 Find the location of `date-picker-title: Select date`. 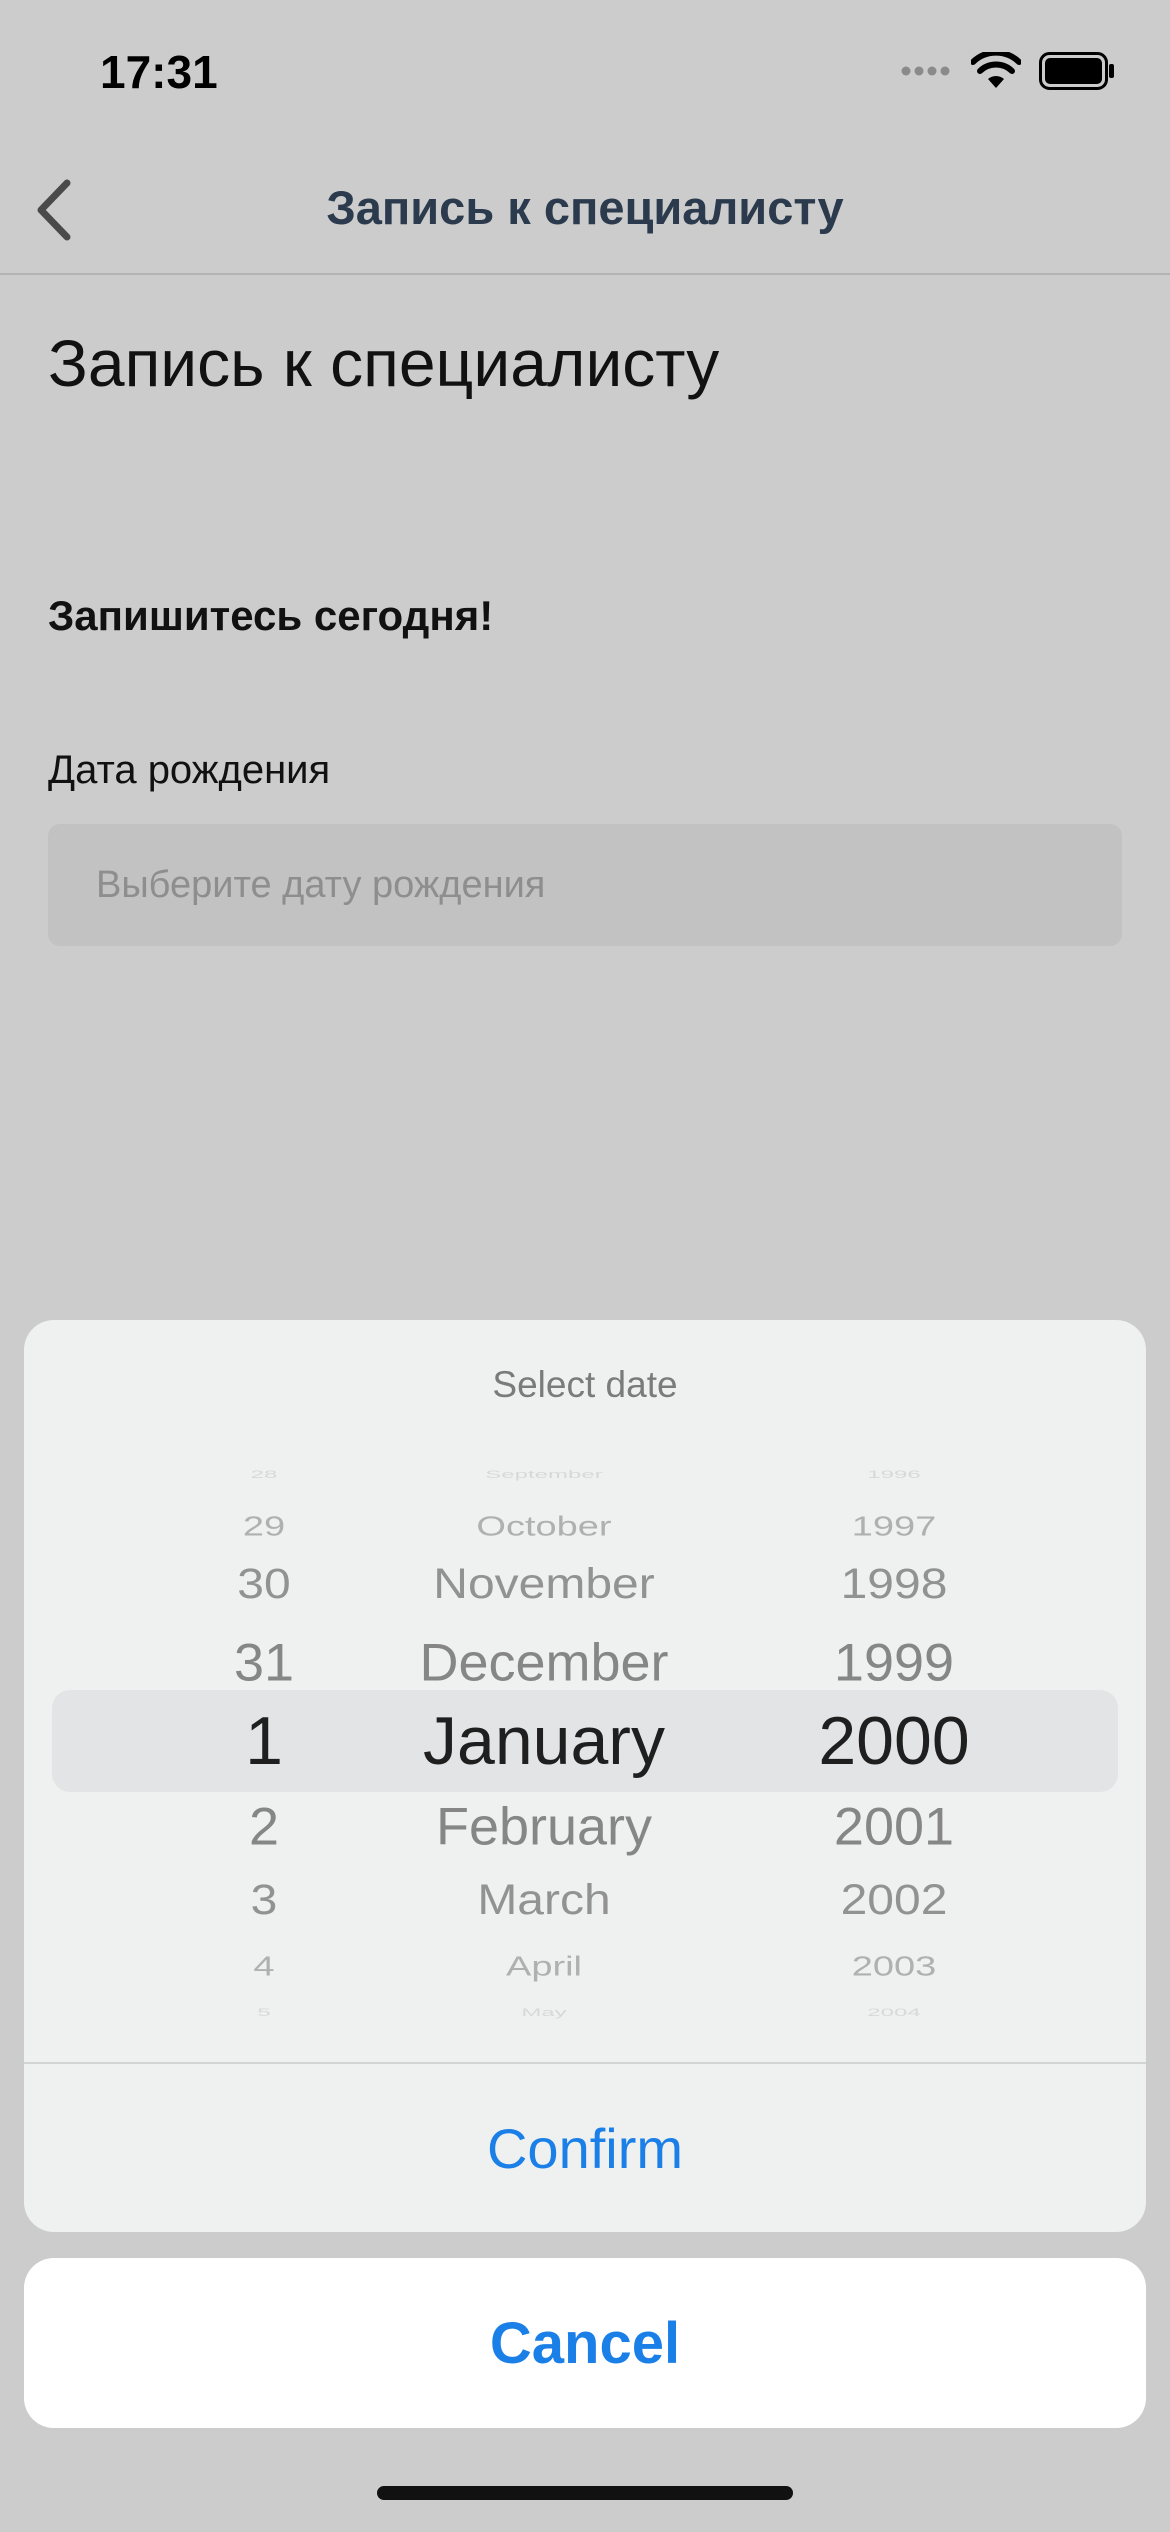

date-picker-title: Select date is located at coordinates (585, 1384).